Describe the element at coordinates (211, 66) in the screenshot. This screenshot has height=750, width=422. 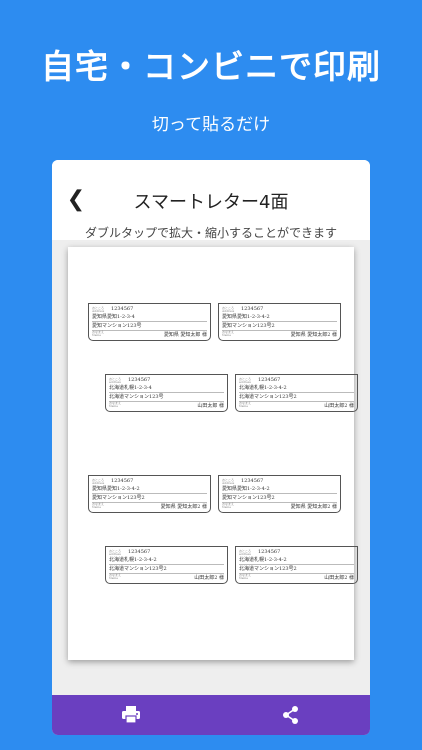
I see `headline: 自宅・コンビニで印刷` at that location.